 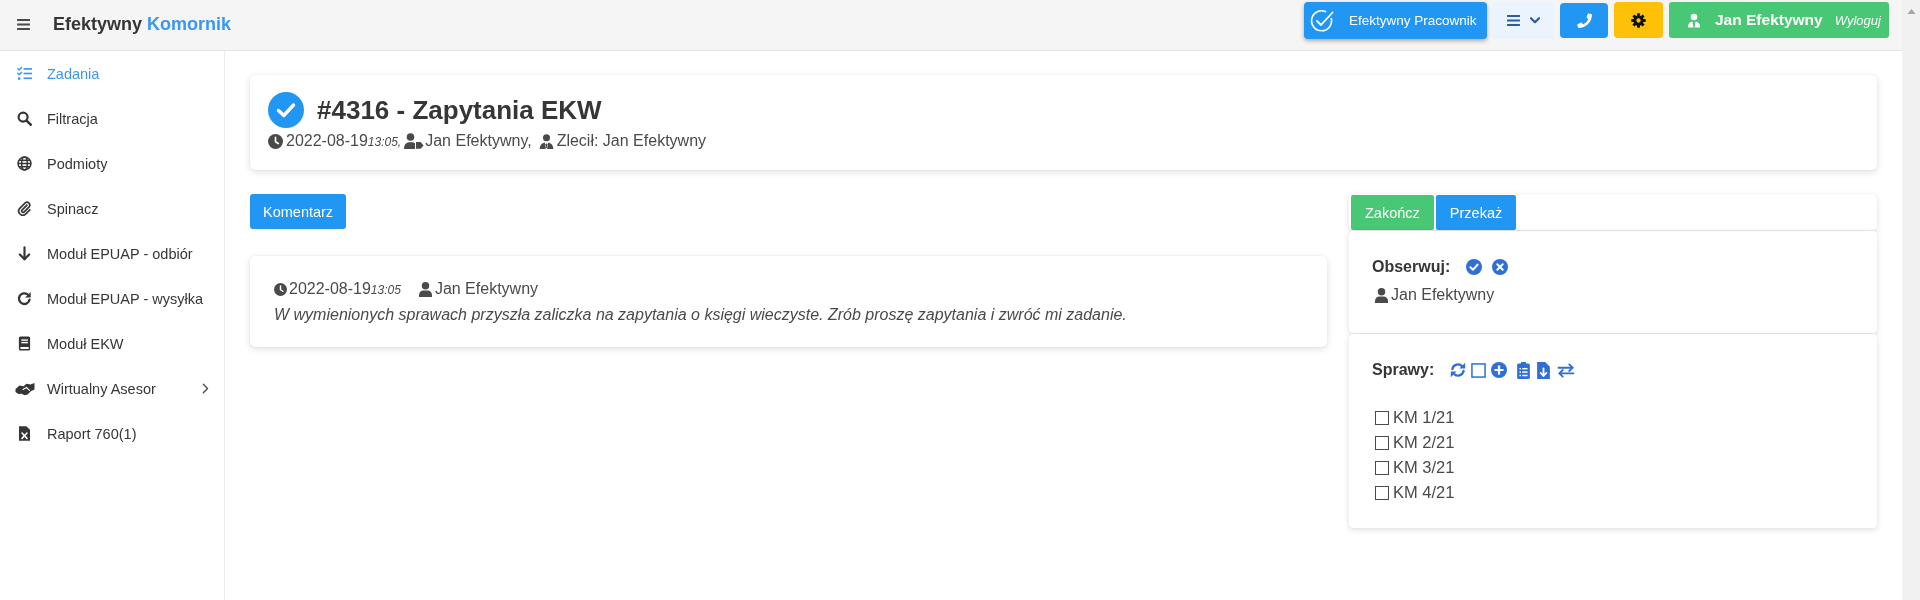 I want to click on phone-icon, so click(x=1584, y=20).